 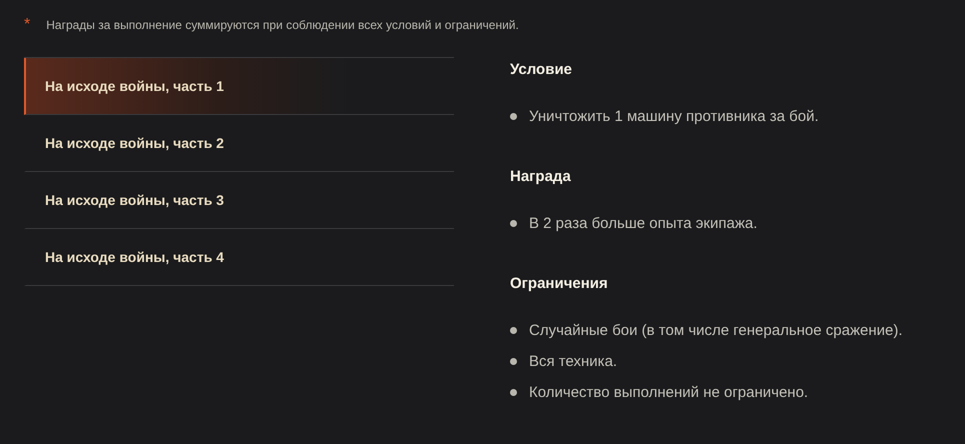 What do you see at coordinates (541, 177) in the screenshot?
I see `section-heading: Награда` at bounding box center [541, 177].